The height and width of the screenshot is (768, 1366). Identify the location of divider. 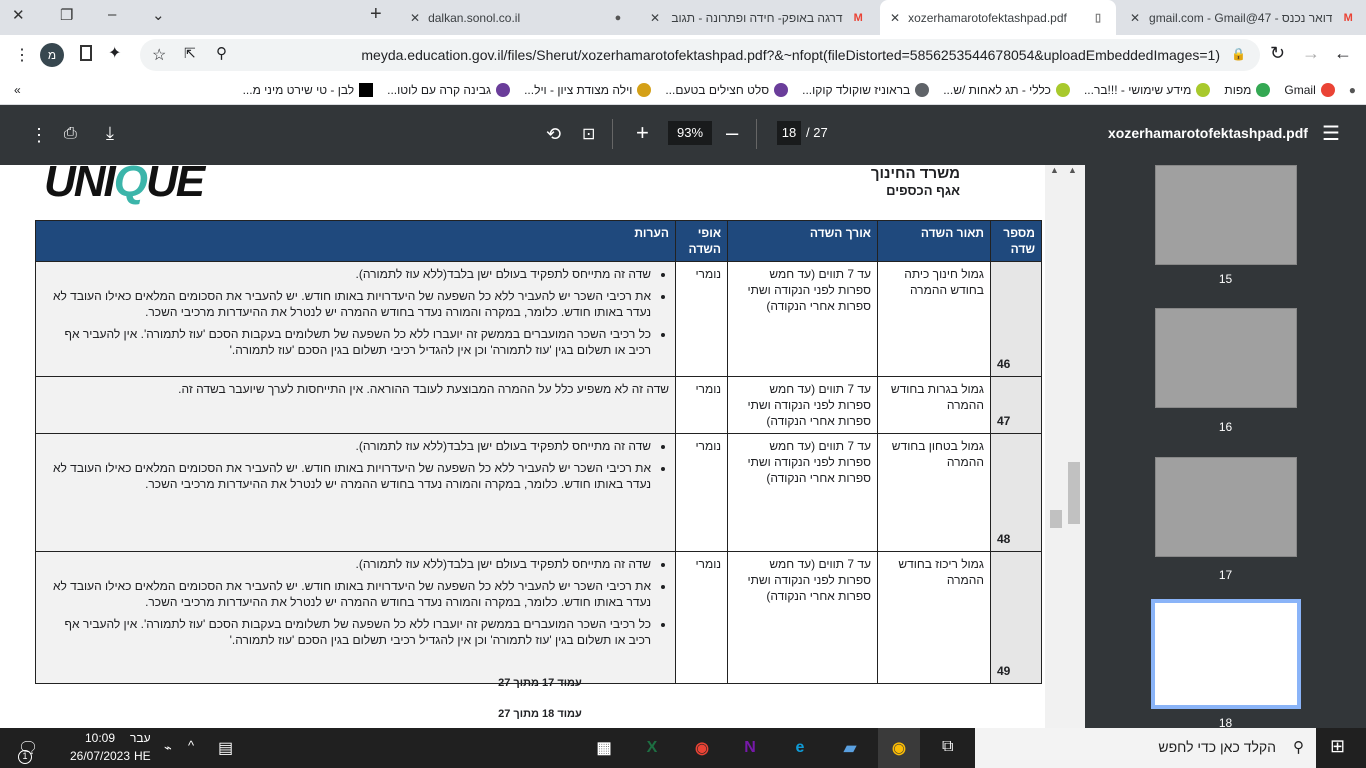
(756, 134).